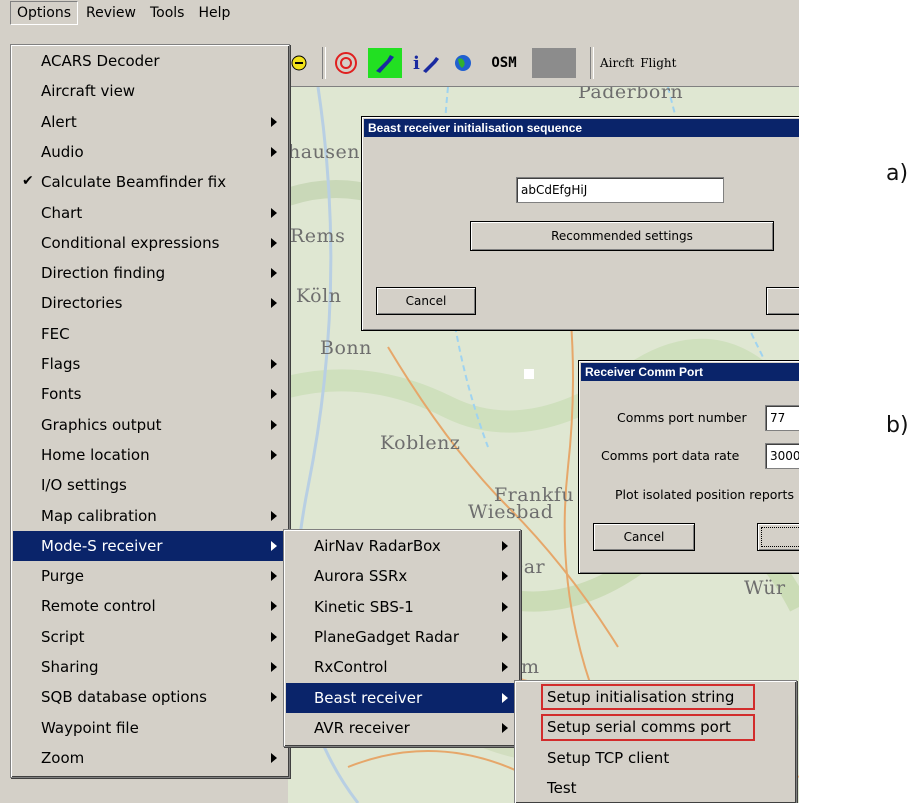  I want to click on menu-item-sqb-database-options: SQB database options, so click(150, 697).